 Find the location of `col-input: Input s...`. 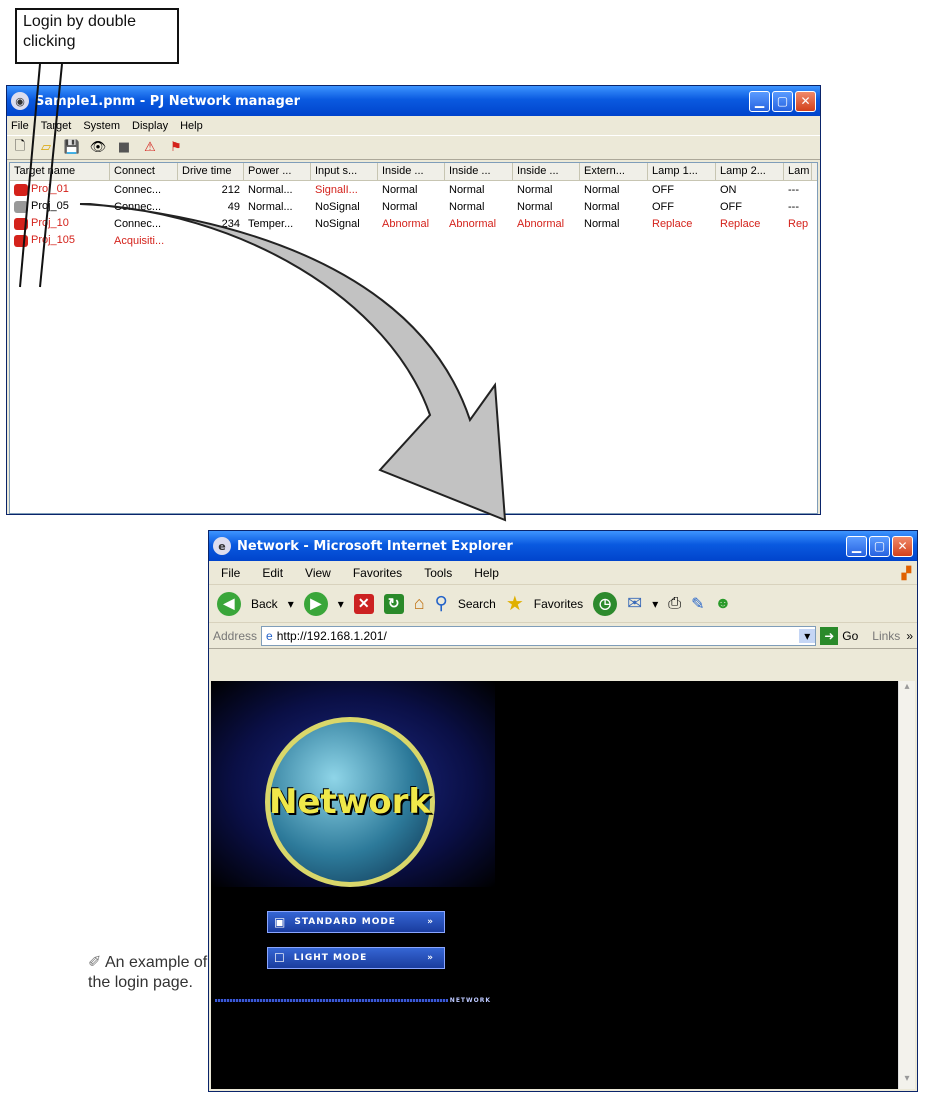

col-input: Input s... is located at coordinates (344, 171).